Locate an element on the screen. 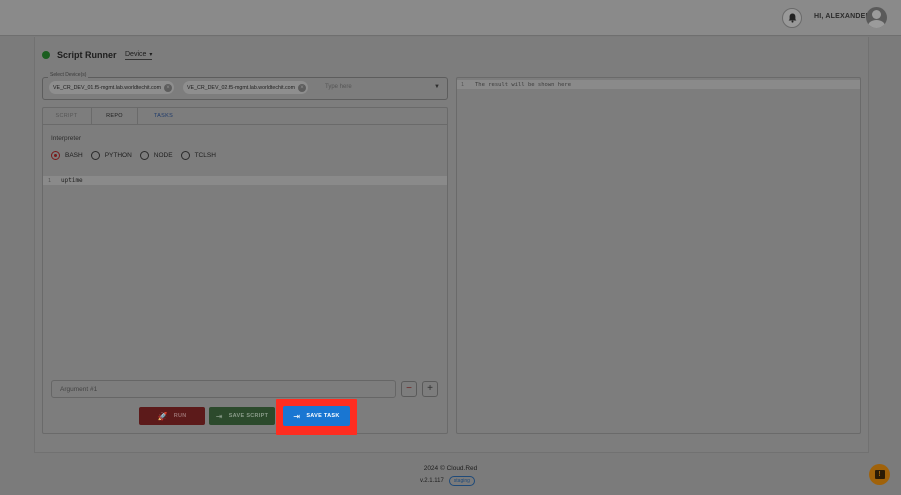  interpreter-label: Interpreter is located at coordinates (66, 138).